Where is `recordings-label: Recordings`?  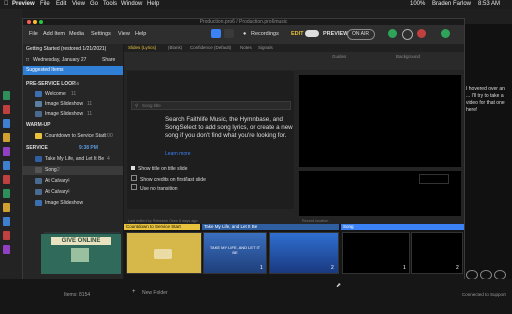 recordings-label: Recordings is located at coordinates (265, 34).